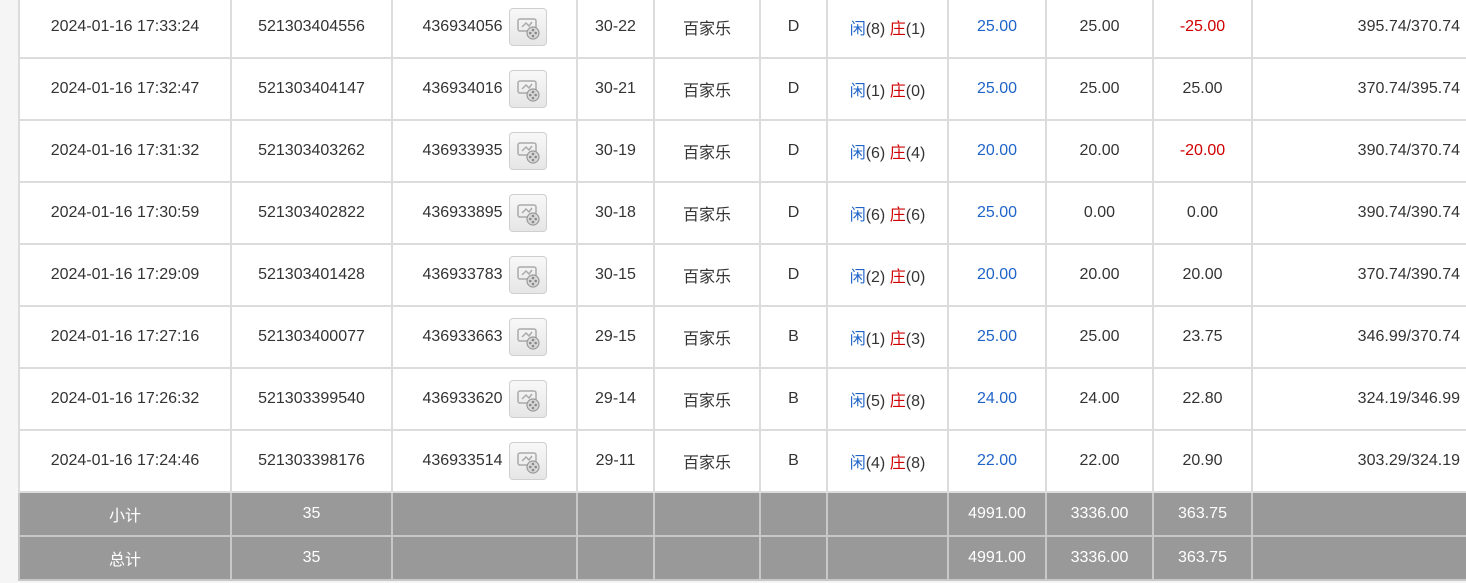 The height and width of the screenshot is (583, 1466). Describe the element at coordinates (484, 461) in the screenshot. I see `round-cell: 436933514` at that location.